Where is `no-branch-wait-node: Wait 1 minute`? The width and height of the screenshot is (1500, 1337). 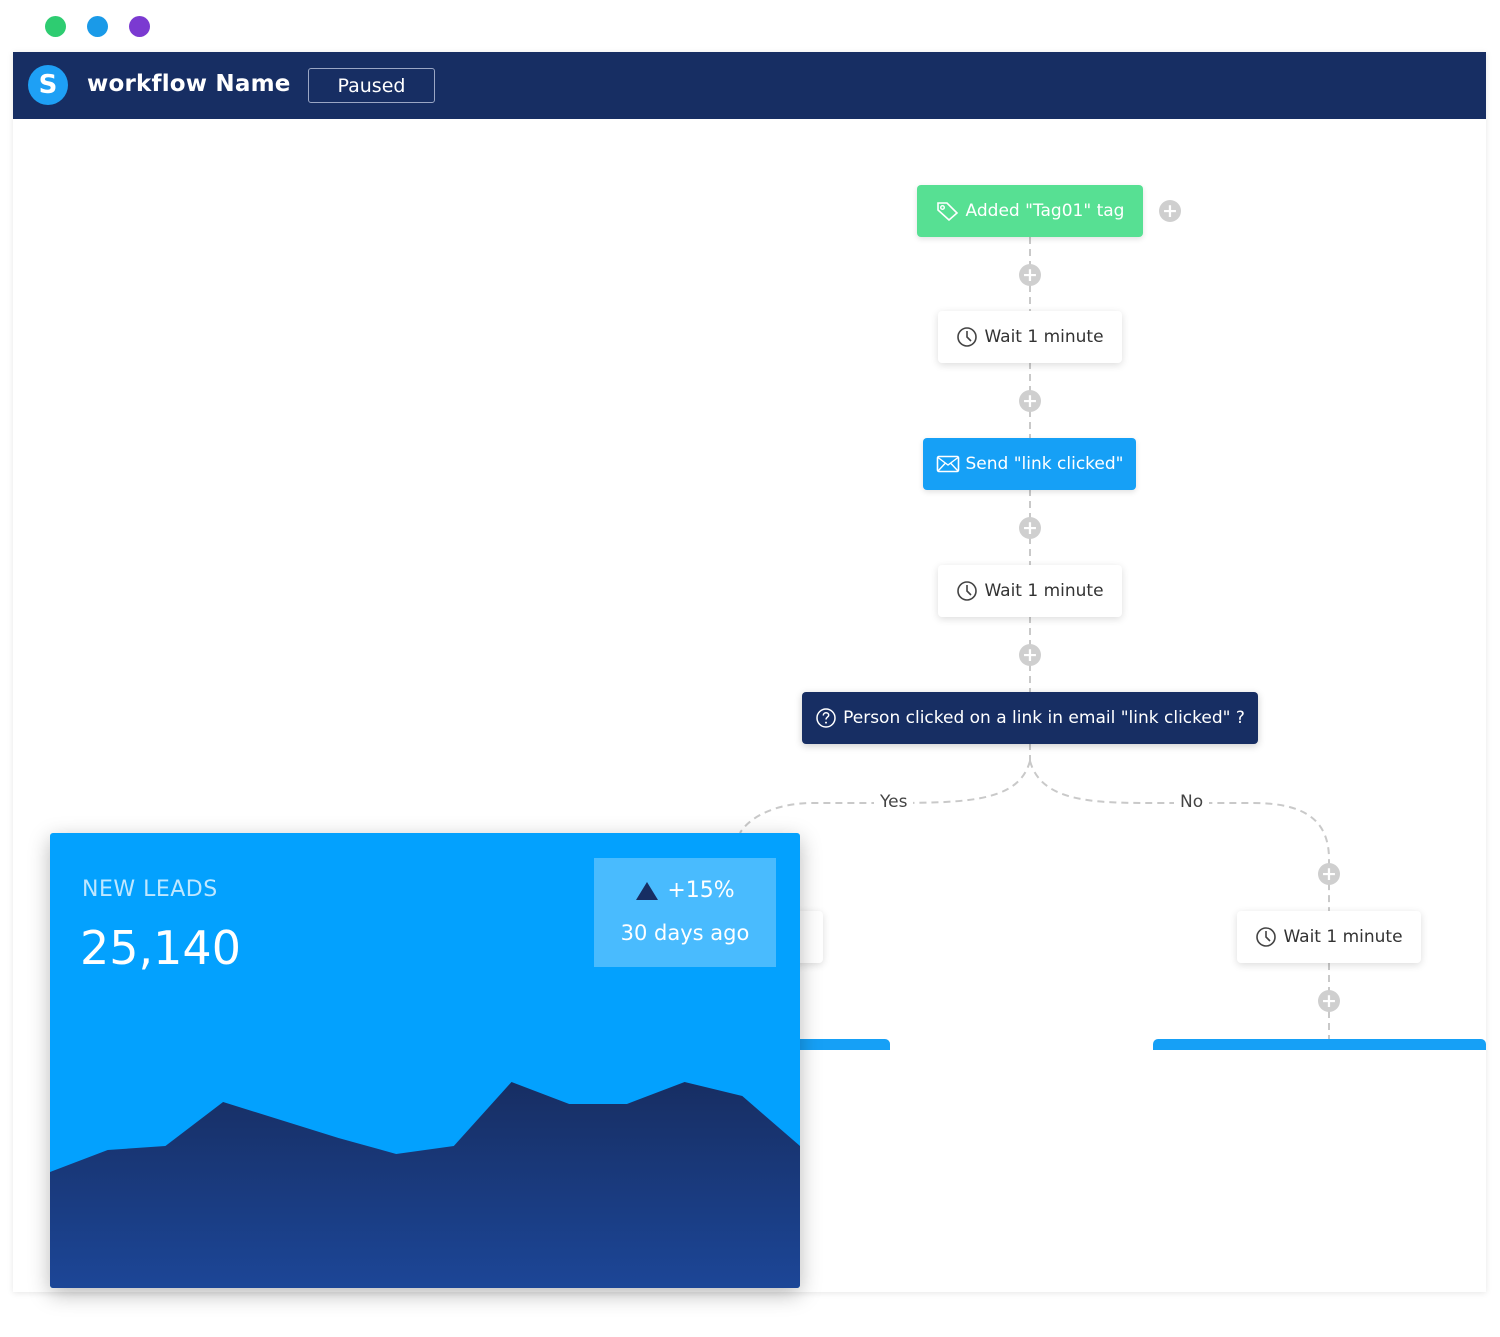
no-branch-wait-node: Wait 1 minute is located at coordinates (1329, 937).